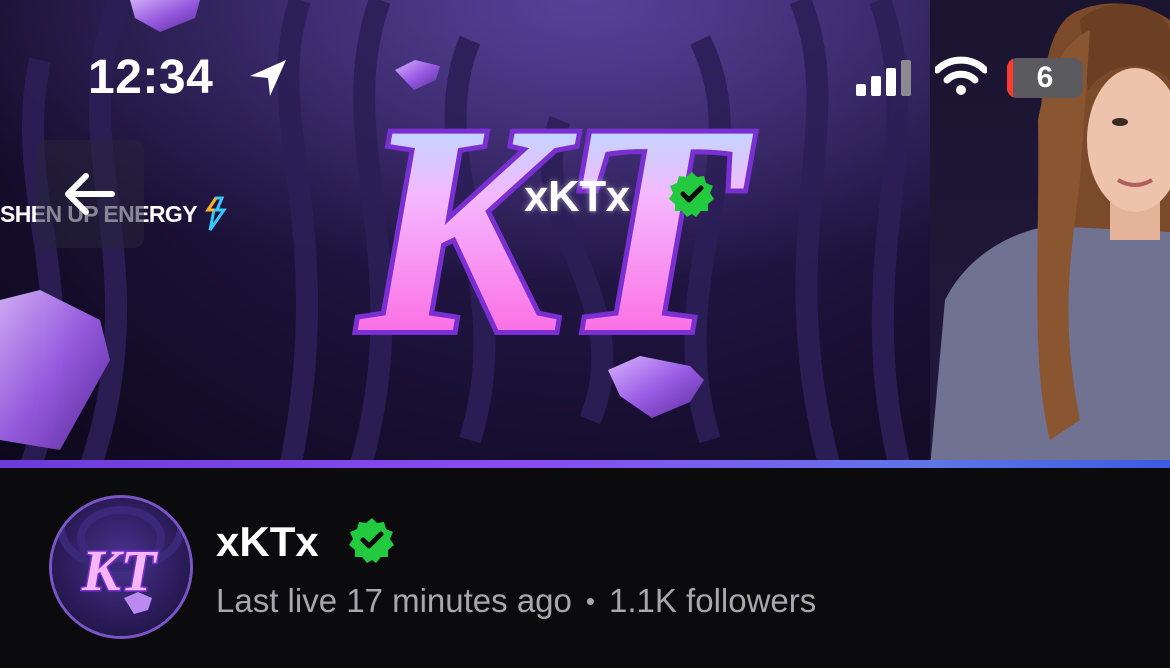 The width and height of the screenshot is (1170, 668). What do you see at coordinates (577, 196) in the screenshot?
I see `banner-logo-name: xKTx` at bounding box center [577, 196].